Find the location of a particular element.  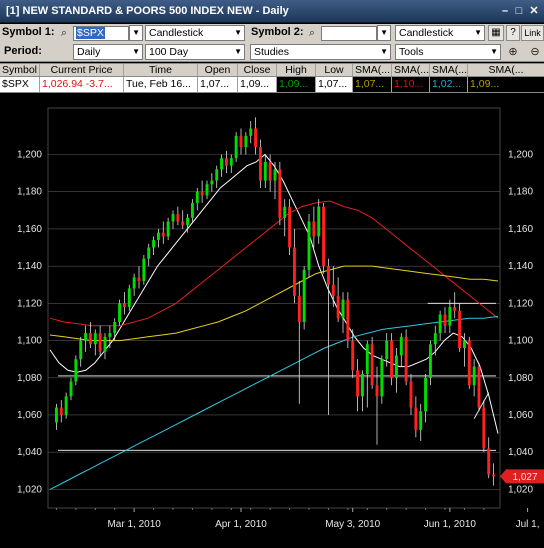

chart-type2-select: Candlestick ▼ is located at coordinates (440, 33).